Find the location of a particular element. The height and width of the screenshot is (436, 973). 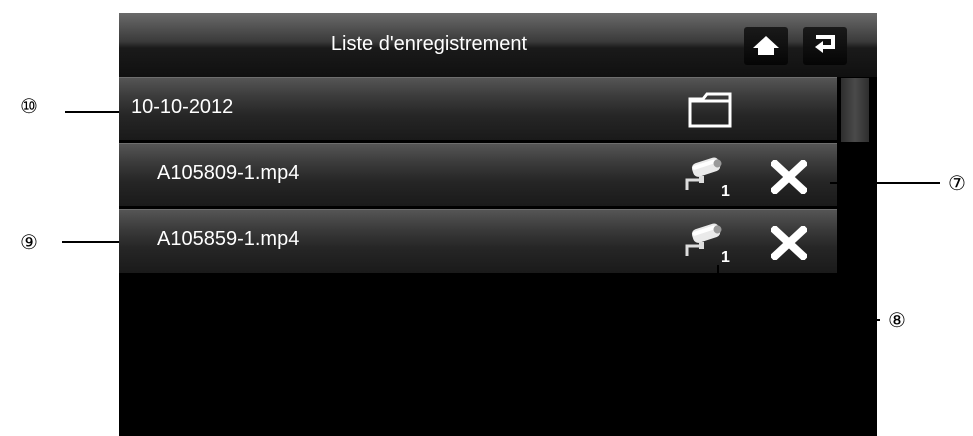

return-button is located at coordinates (825, 46).